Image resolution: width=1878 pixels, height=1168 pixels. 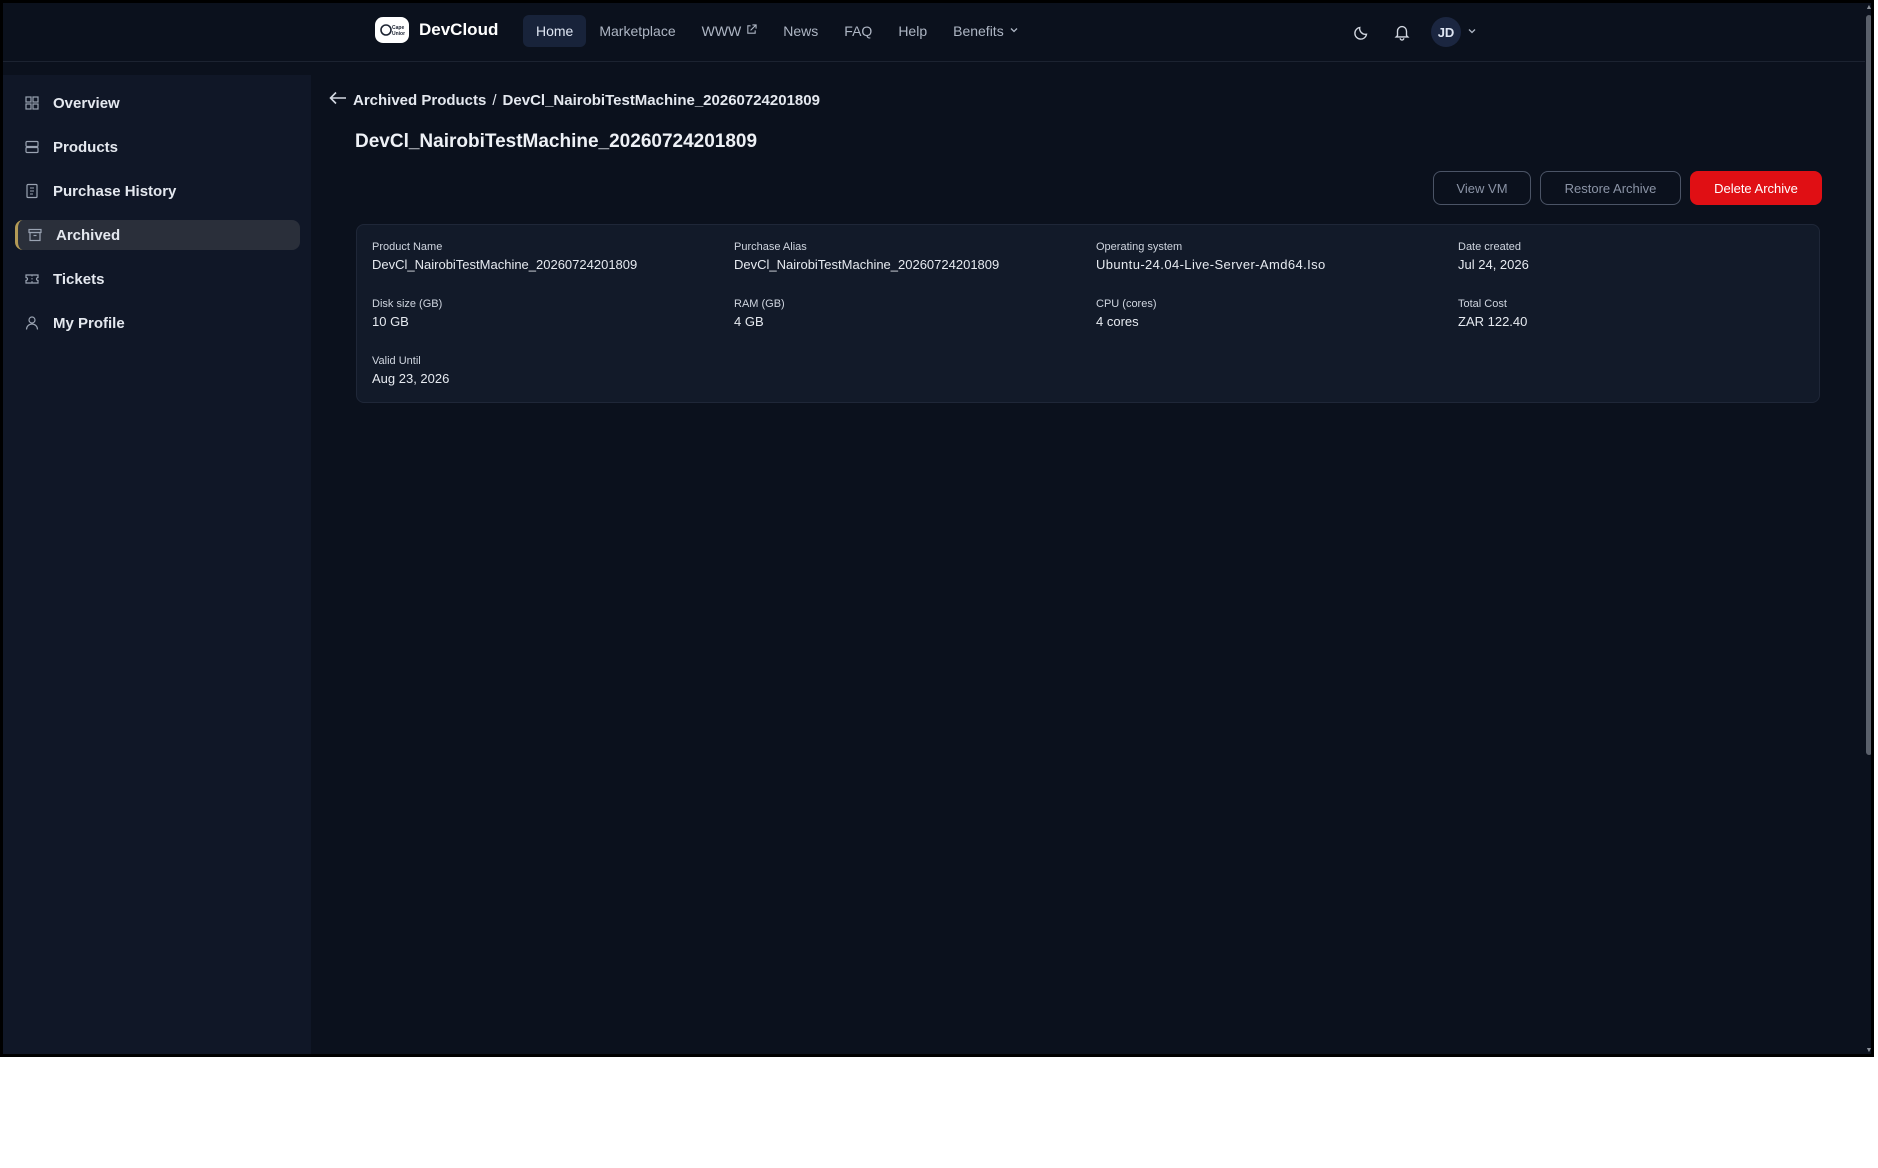 I want to click on nav-marketplace-label: Marketplace, so click(x=637, y=31).